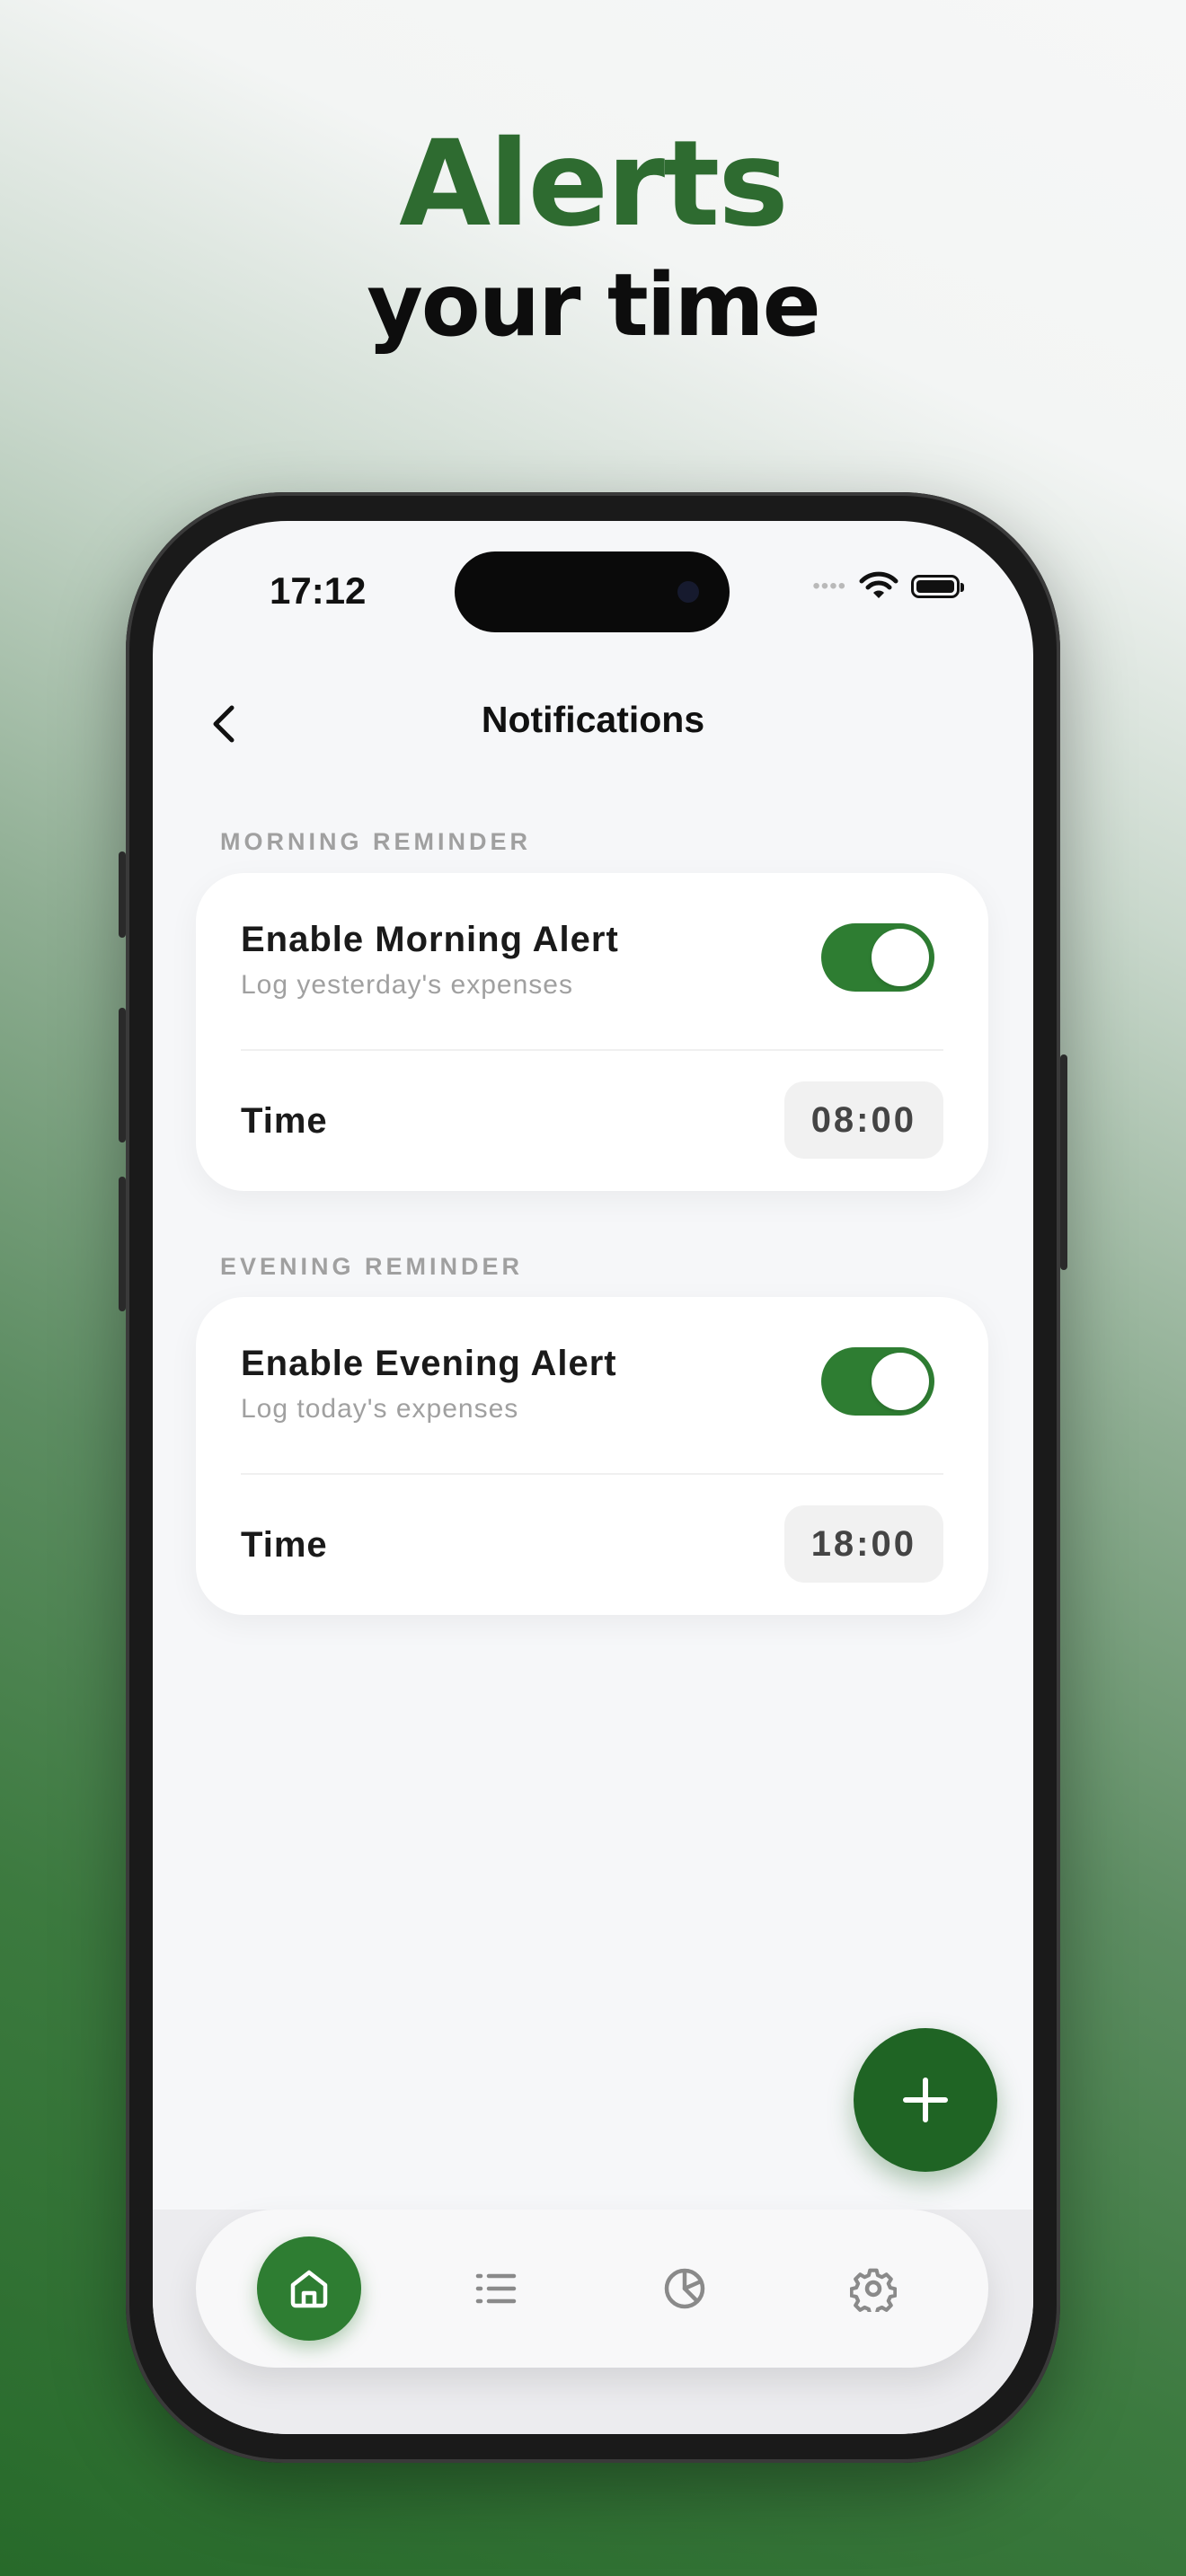  Describe the element at coordinates (592, 591) in the screenshot. I see `dynamic-island` at that location.